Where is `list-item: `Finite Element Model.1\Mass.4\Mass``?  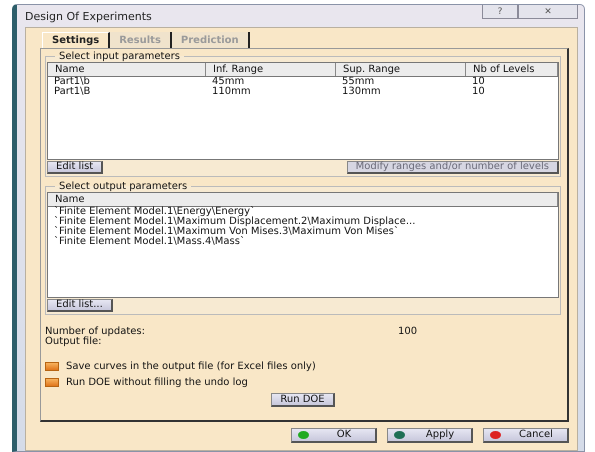 list-item: `Finite Element Model.1\Mass.4\Mass` is located at coordinates (146, 242).